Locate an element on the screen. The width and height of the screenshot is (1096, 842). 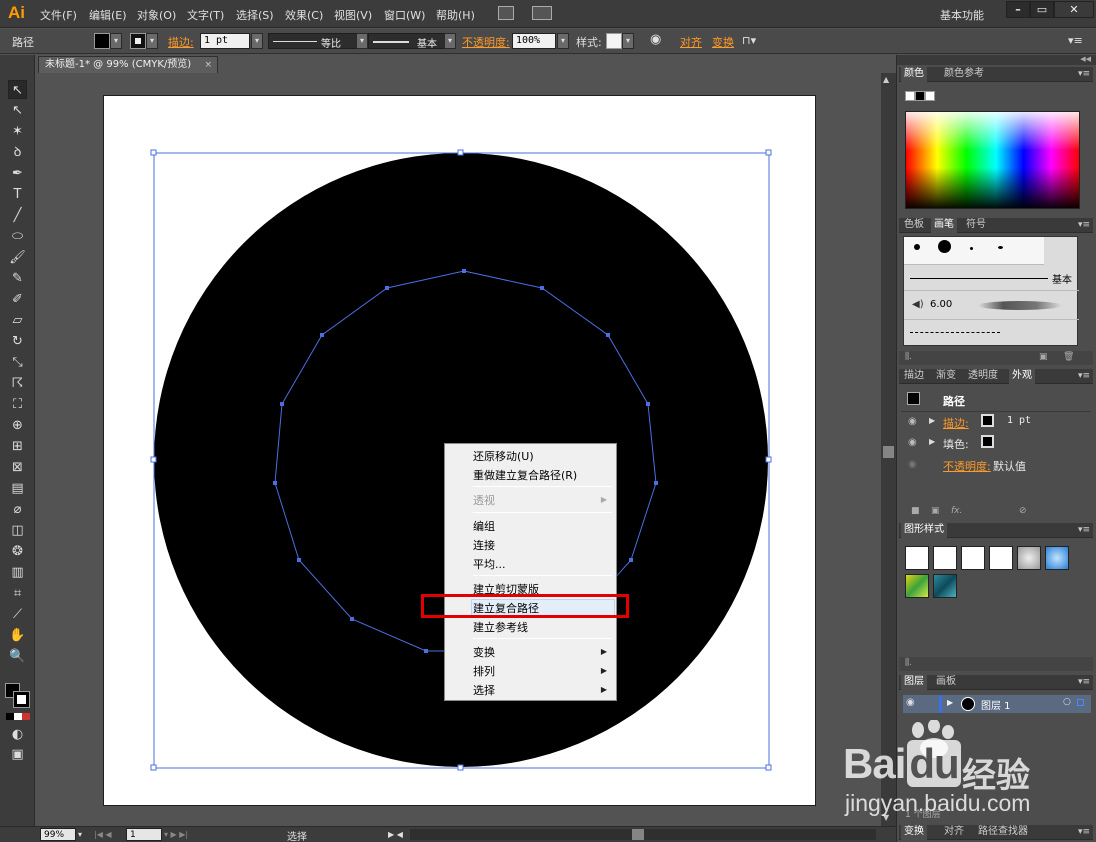
calligraphic-brushes-row is located at coordinates (974, 251).